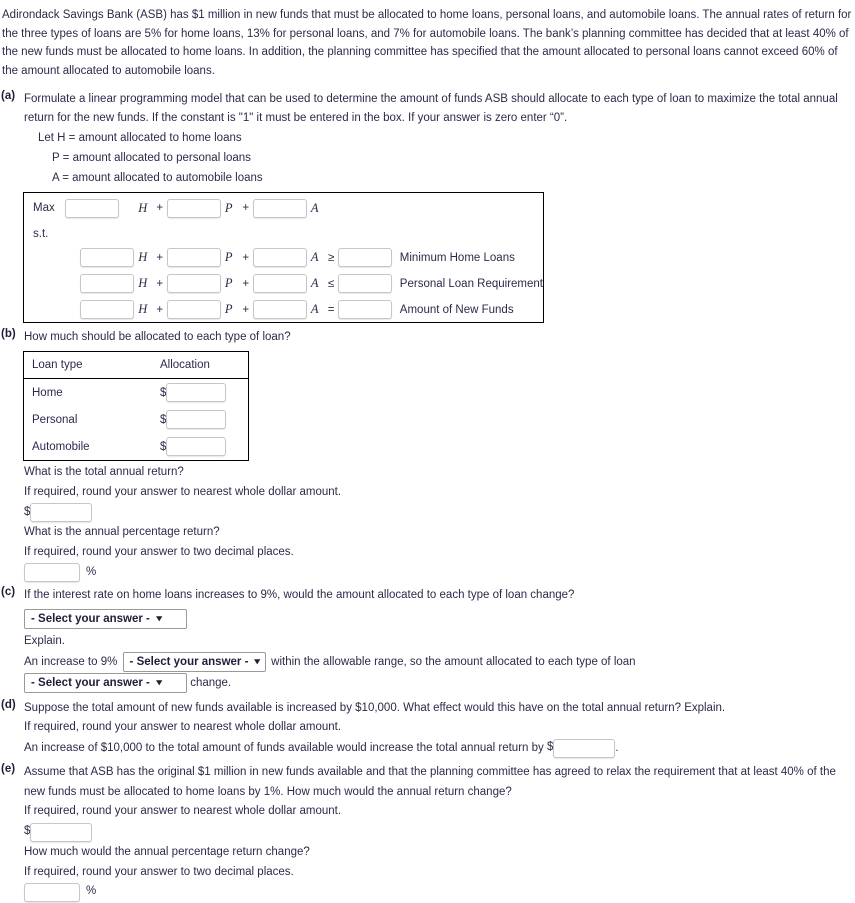  What do you see at coordinates (122, 532) in the screenshot?
I see `pct-return-question: What is the annual percentage return?` at bounding box center [122, 532].